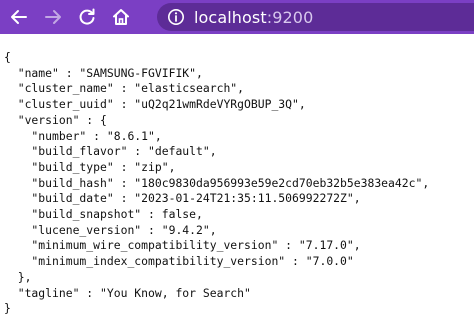 The image size is (474, 329). I want to click on url-host: localhost, so click(230, 17).